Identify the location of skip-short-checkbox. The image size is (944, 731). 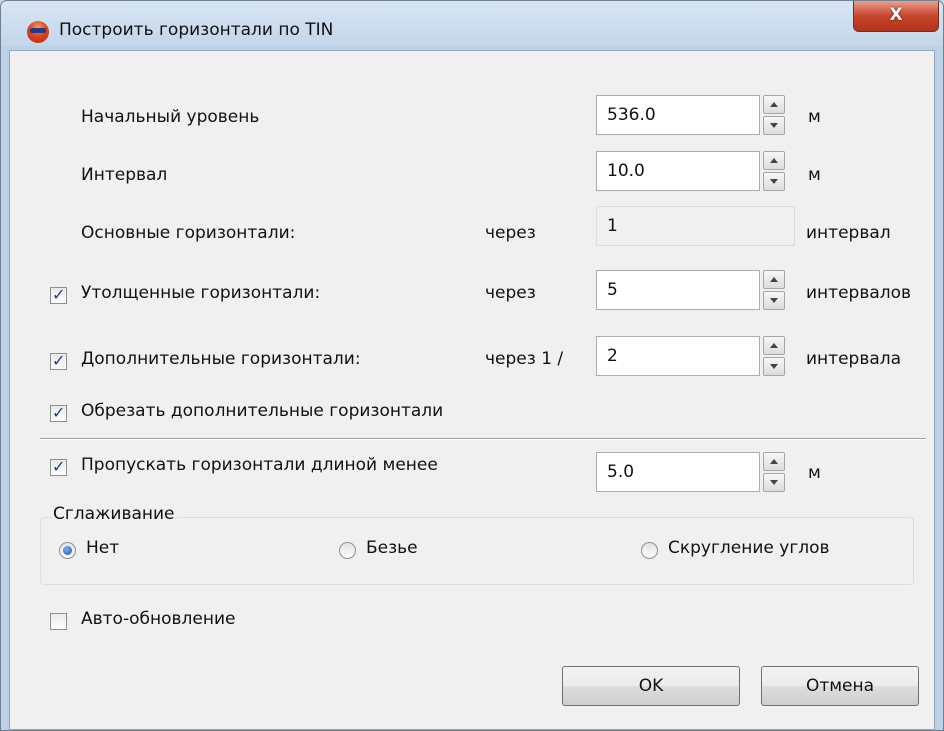
(58, 466).